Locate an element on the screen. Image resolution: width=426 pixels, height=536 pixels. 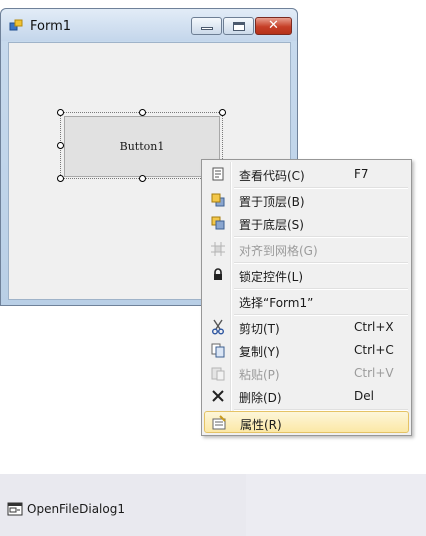
menu-item-label: 置于底层(S) is located at coordinates (271, 225).